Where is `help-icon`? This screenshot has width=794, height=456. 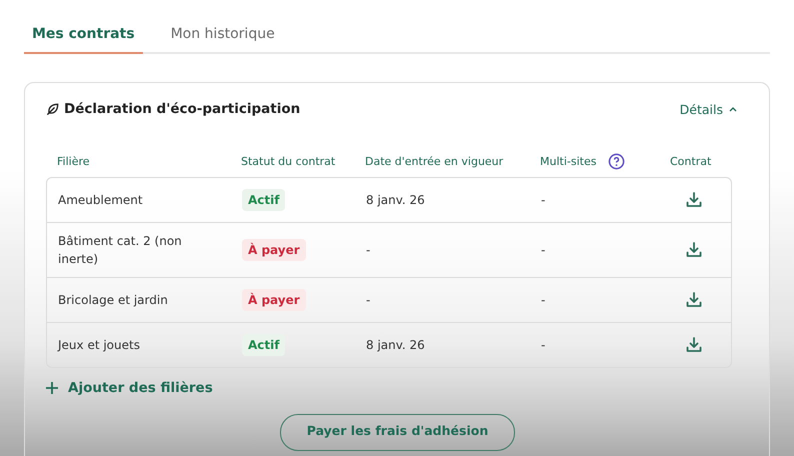
help-icon is located at coordinates (617, 161).